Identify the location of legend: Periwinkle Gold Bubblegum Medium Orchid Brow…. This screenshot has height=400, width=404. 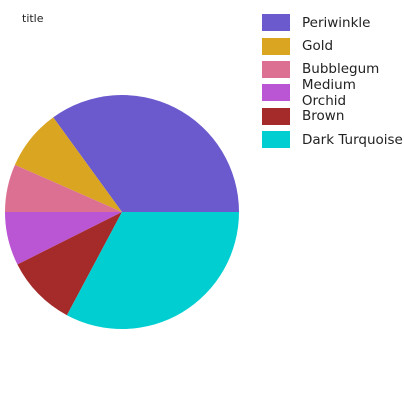
(333, 81).